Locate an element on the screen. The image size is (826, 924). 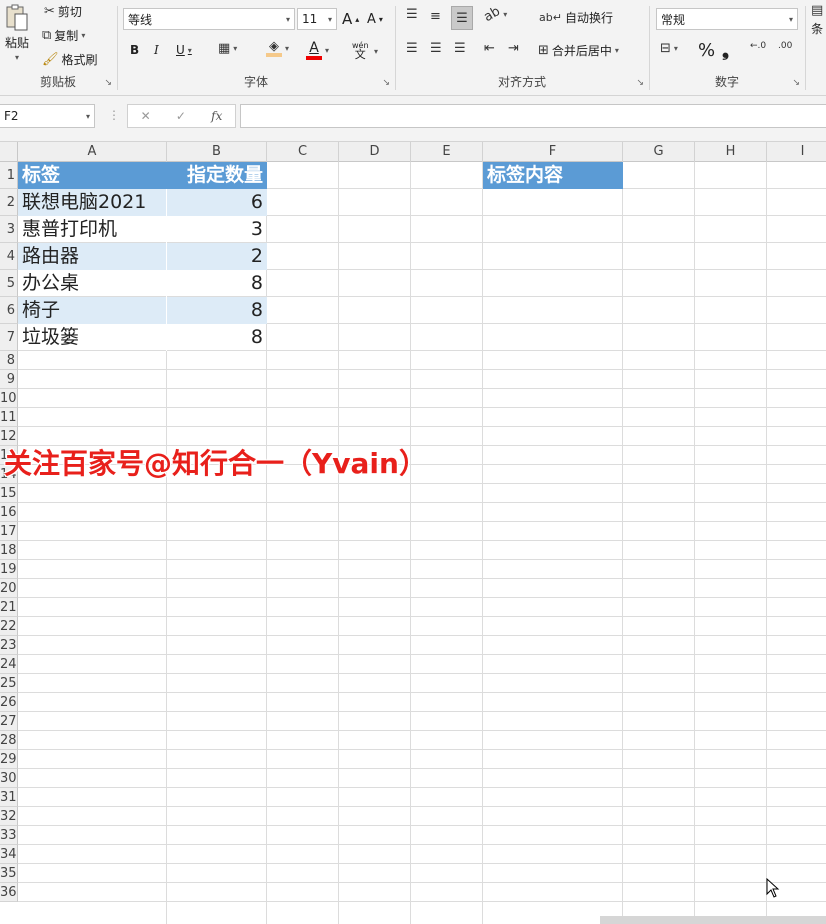
cell-b2: 6 is located at coordinates (217, 202).